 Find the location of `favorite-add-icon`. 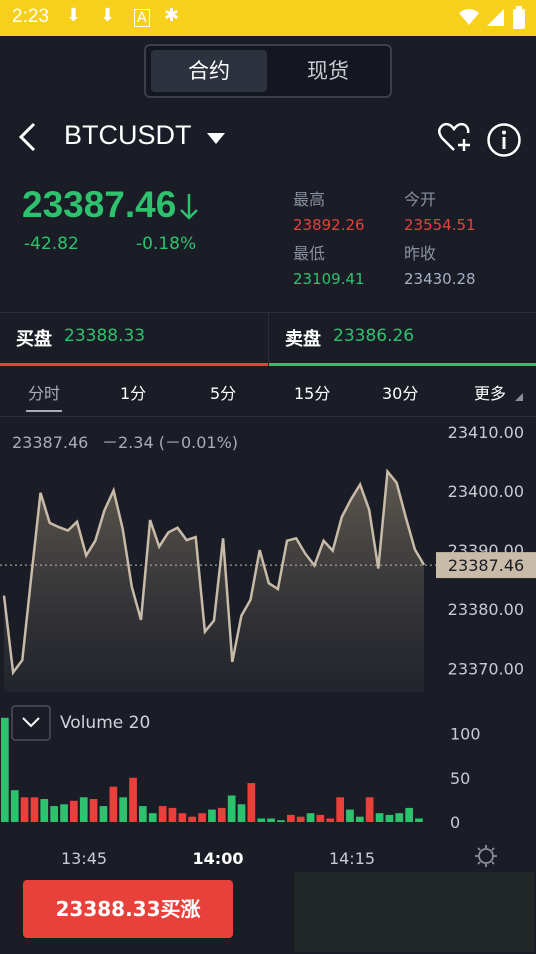

favorite-add-icon is located at coordinates (456, 138).